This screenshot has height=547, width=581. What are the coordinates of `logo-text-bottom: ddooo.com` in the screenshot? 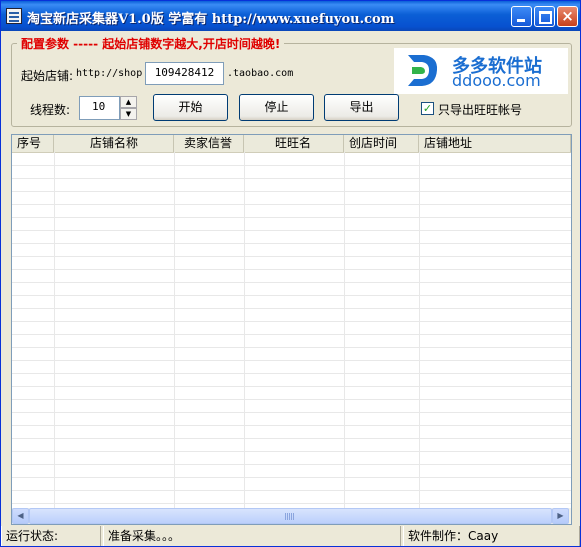 It's located at (496, 80).